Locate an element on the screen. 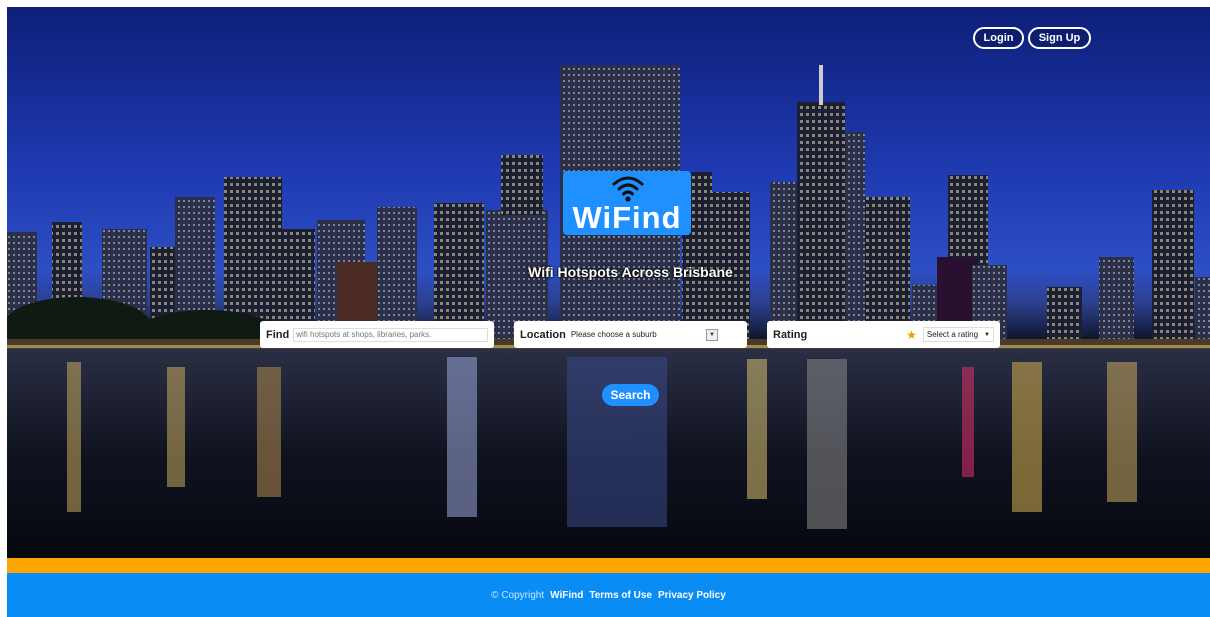  copyright-text: © Copyright is located at coordinates (518, 595).